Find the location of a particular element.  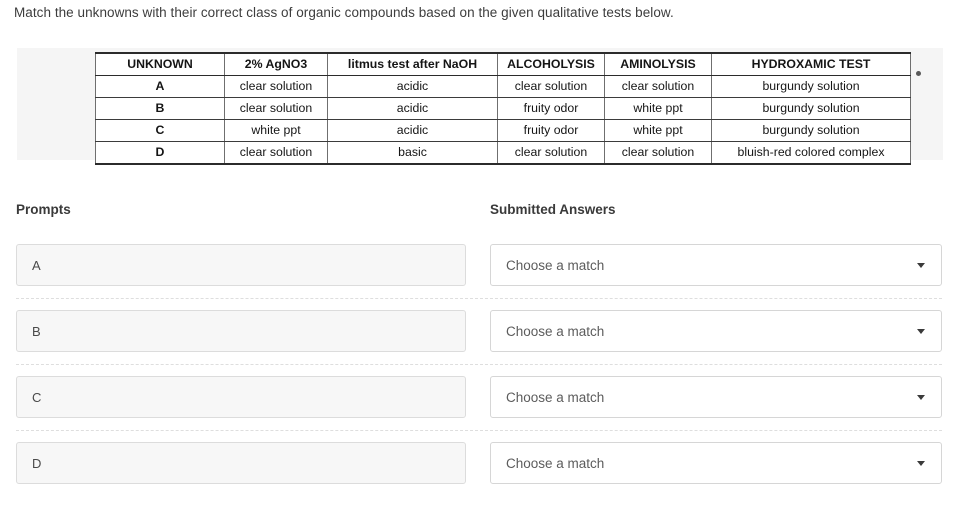

answer-select-a-value: Choose a match is located at coordinates (555, 265).